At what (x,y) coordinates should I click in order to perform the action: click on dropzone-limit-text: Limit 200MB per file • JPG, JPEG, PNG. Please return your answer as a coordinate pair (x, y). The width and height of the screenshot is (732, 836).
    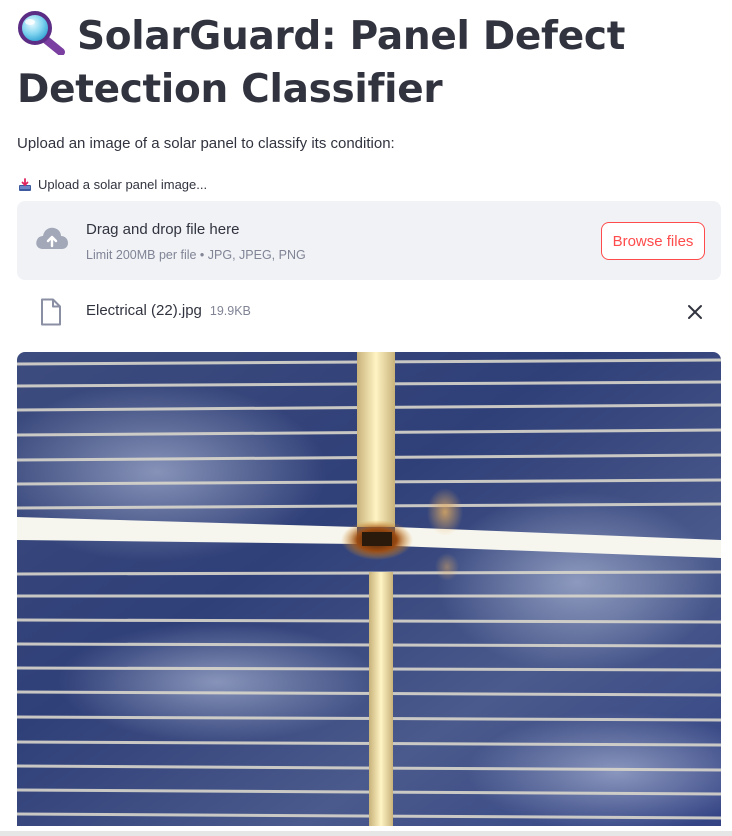
    Looking at the image, I should click on (196, 255).